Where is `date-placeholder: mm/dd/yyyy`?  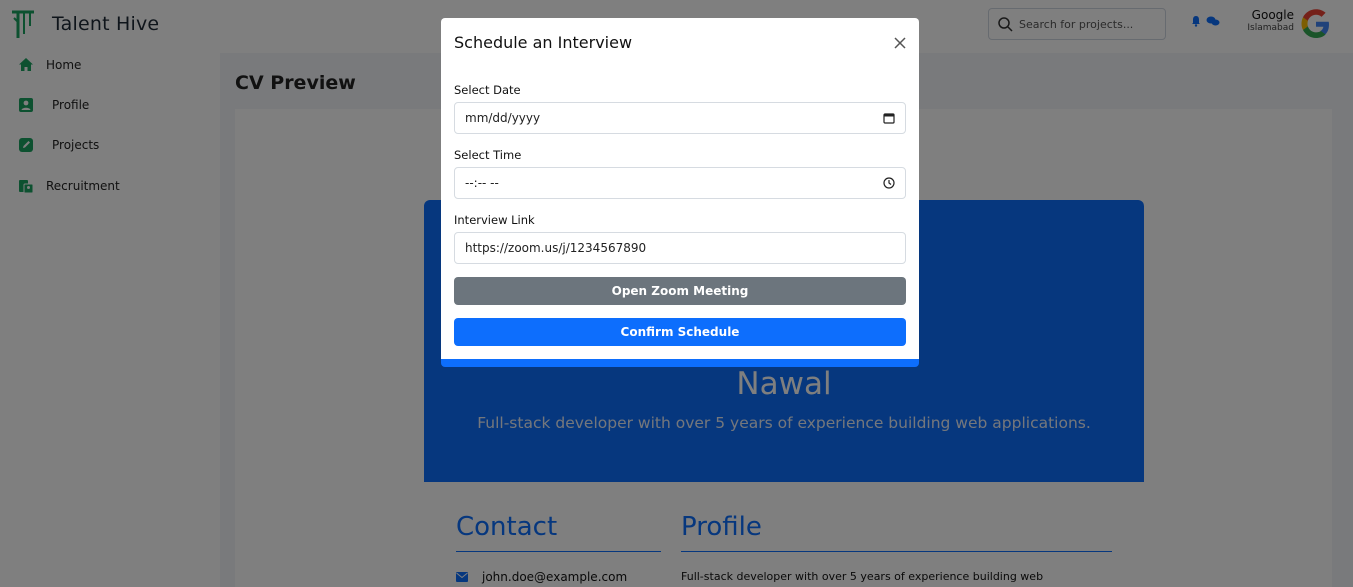 date-placeholder: mm/dd/yyyy is located at coordinates (503, 118).